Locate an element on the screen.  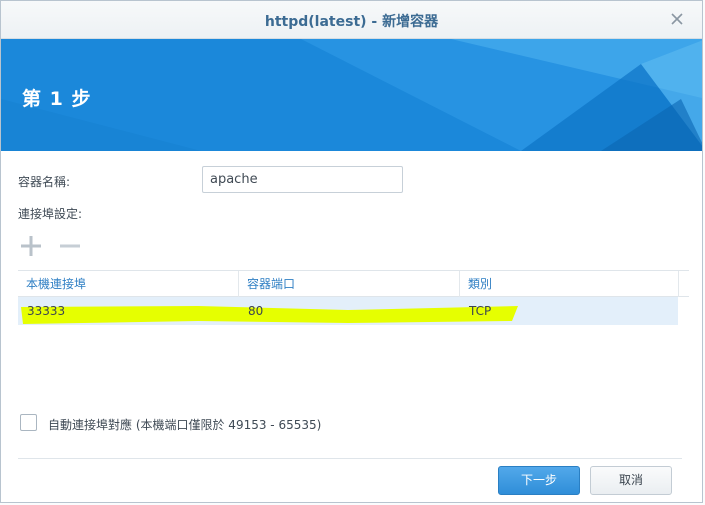
column-header-container-port: 容器端口 is located at coordinates (349, 284).